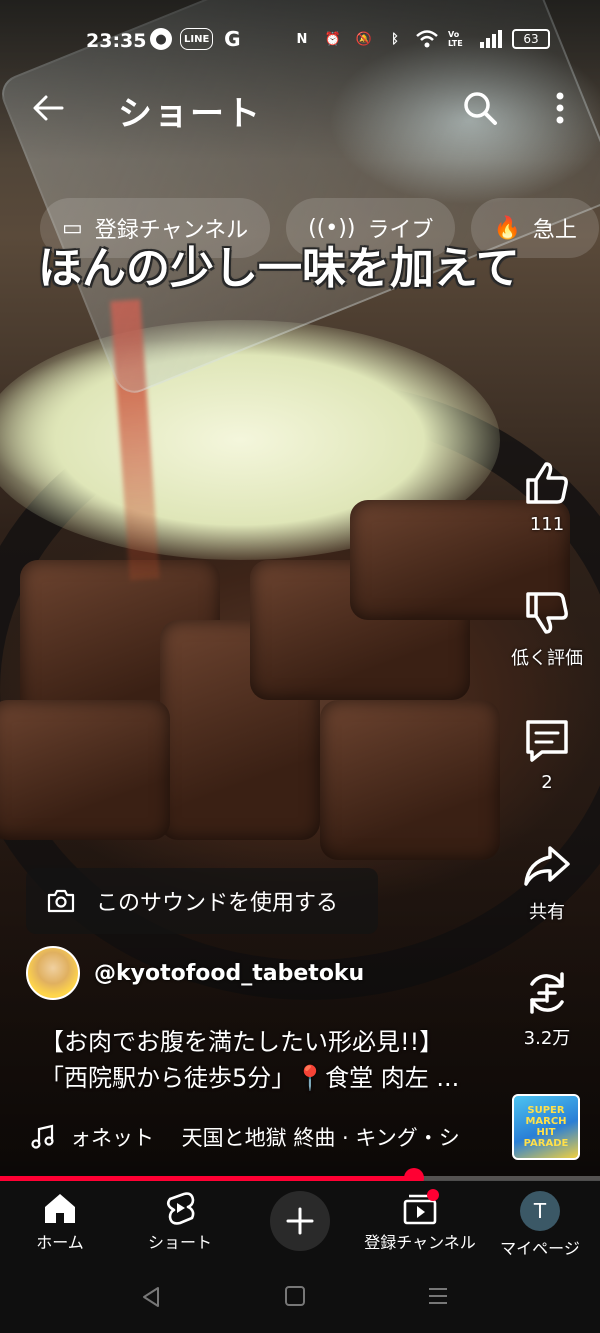 The image size is (600, 1333). I want to click on bluetooth-icon: ᛒ, so click(395, 39).